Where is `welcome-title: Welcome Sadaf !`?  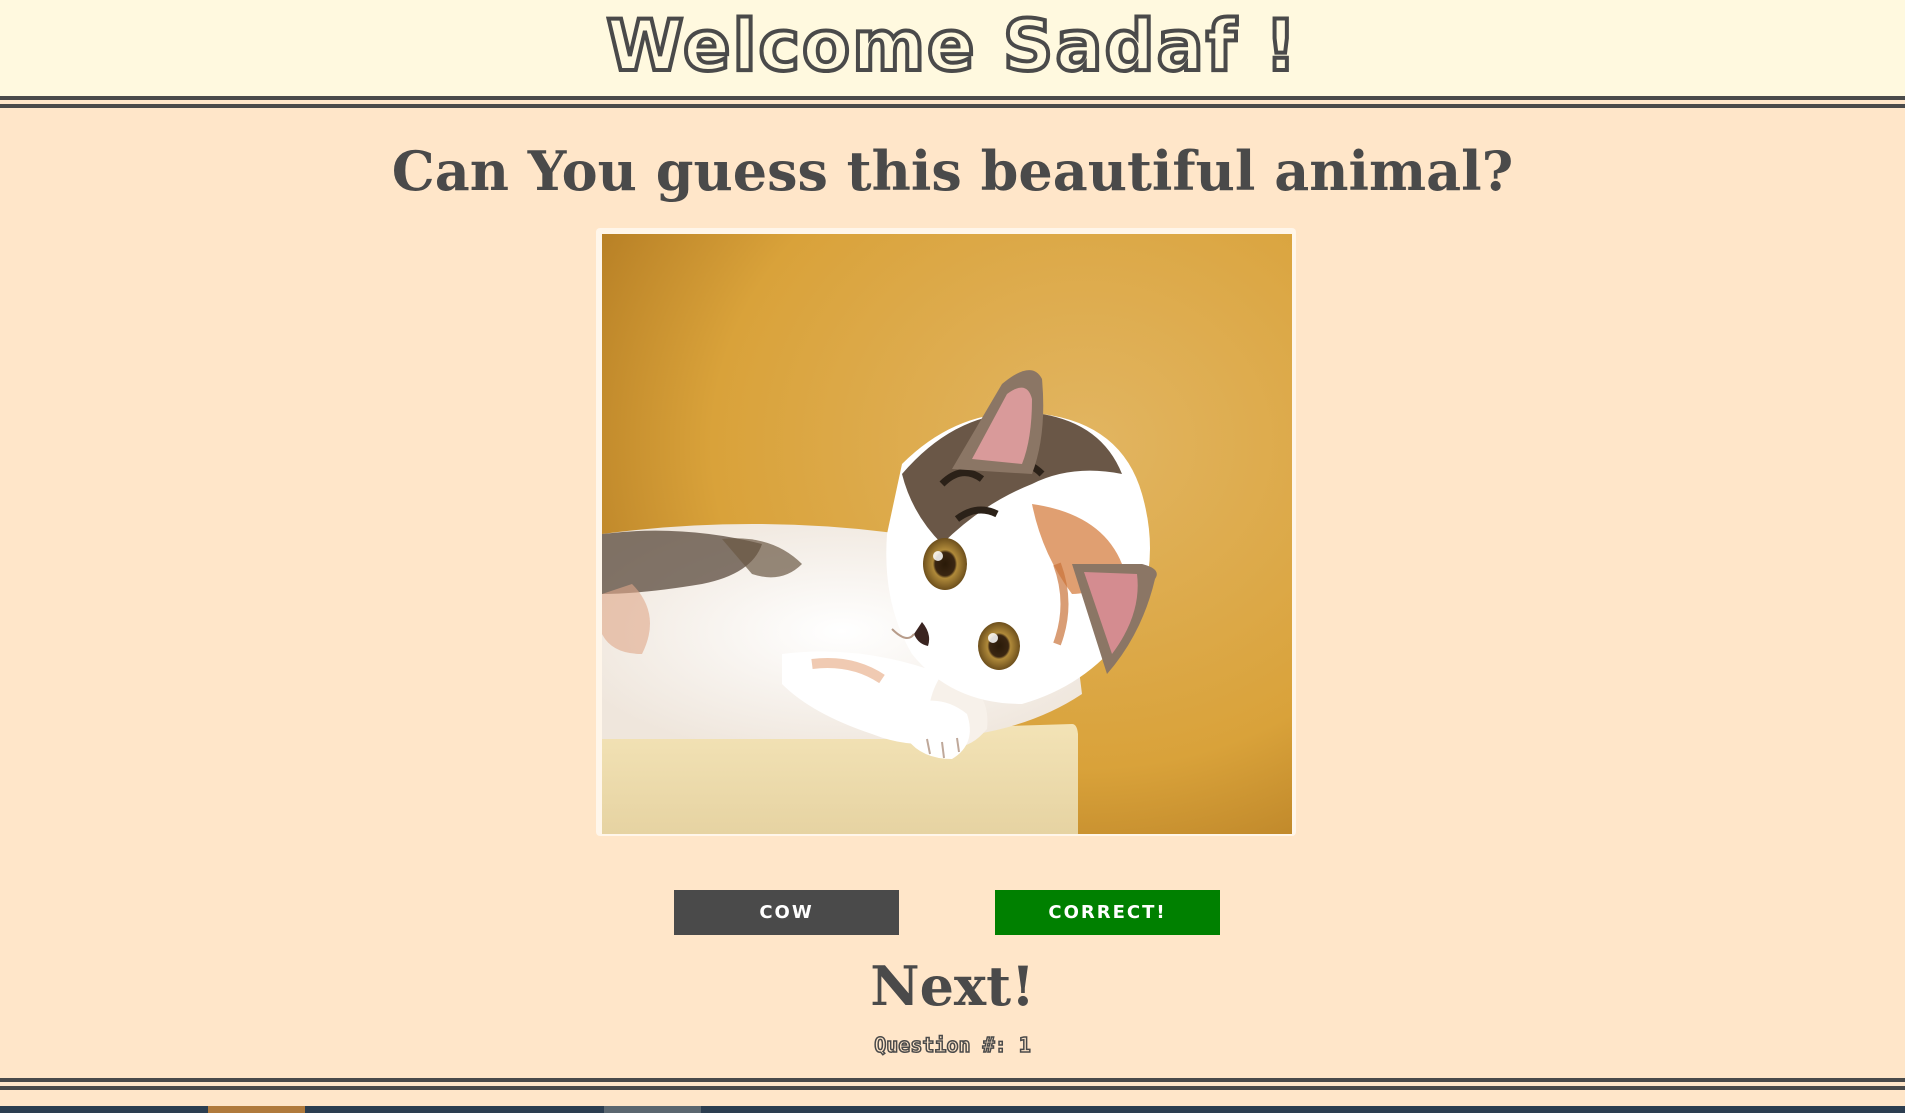 welcome-title: Welcome Sadaf ! is located at coordinates (951, 46).